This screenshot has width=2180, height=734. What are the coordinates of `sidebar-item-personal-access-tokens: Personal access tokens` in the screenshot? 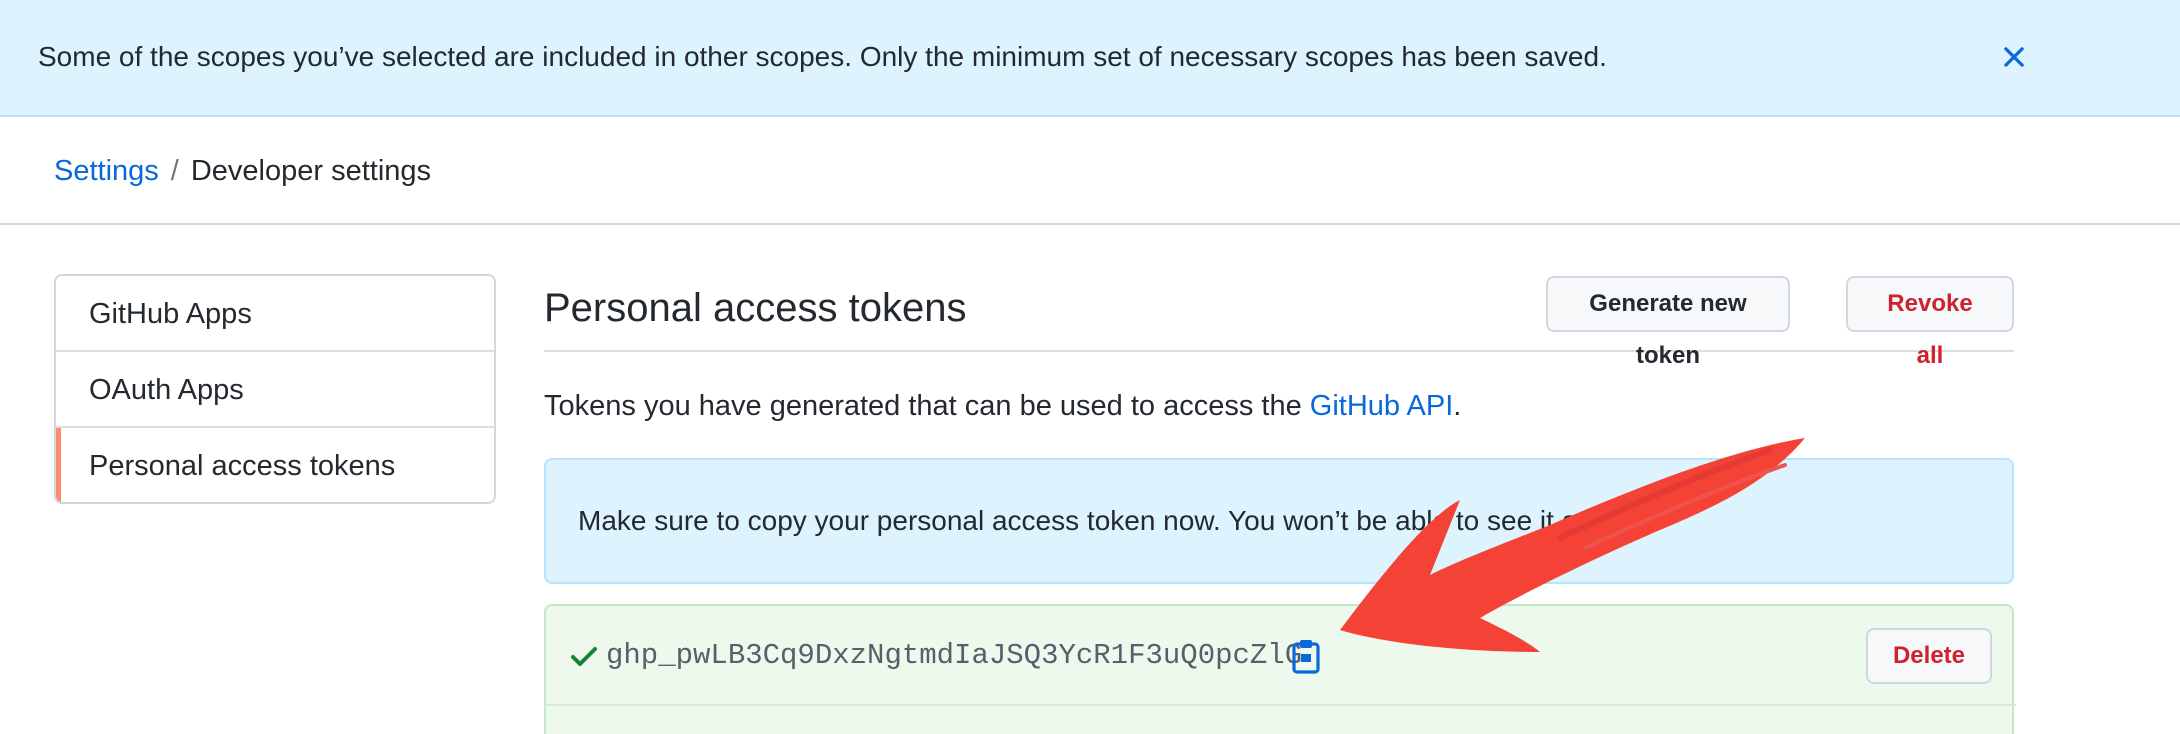 It's located at (275, 465).